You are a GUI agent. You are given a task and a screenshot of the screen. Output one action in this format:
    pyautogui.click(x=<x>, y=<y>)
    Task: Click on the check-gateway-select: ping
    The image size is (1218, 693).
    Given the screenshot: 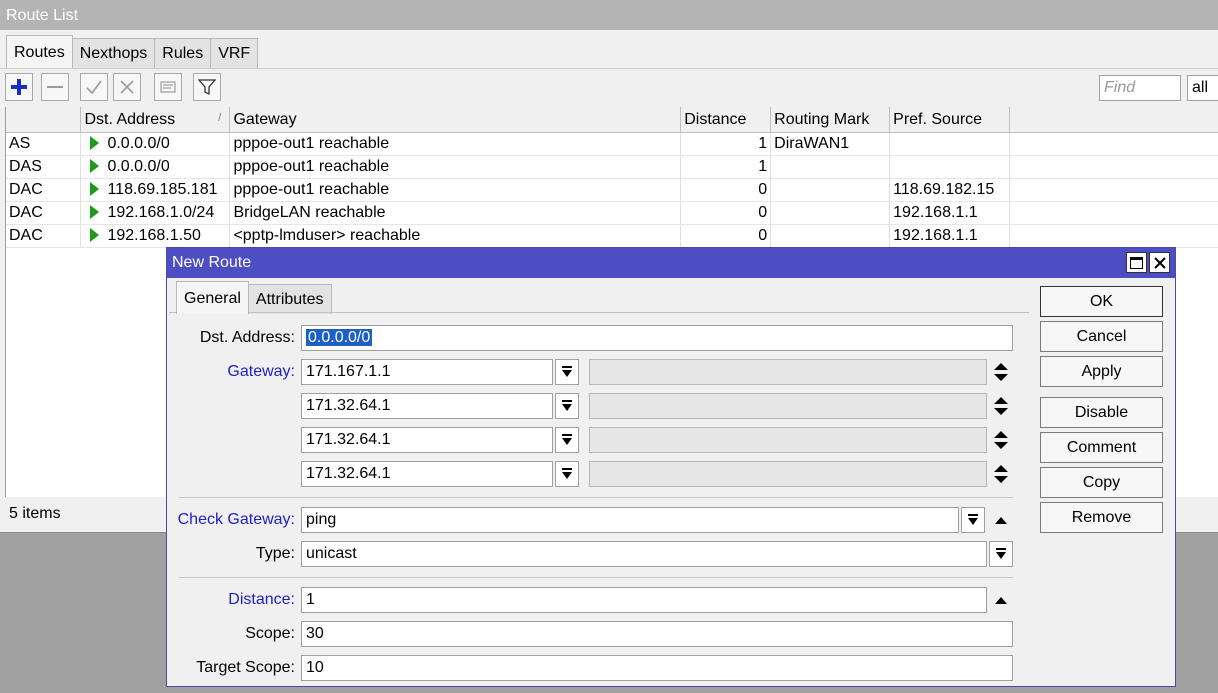 What is the action you would take?
    pyautogui.click(x=630, y=520)
    